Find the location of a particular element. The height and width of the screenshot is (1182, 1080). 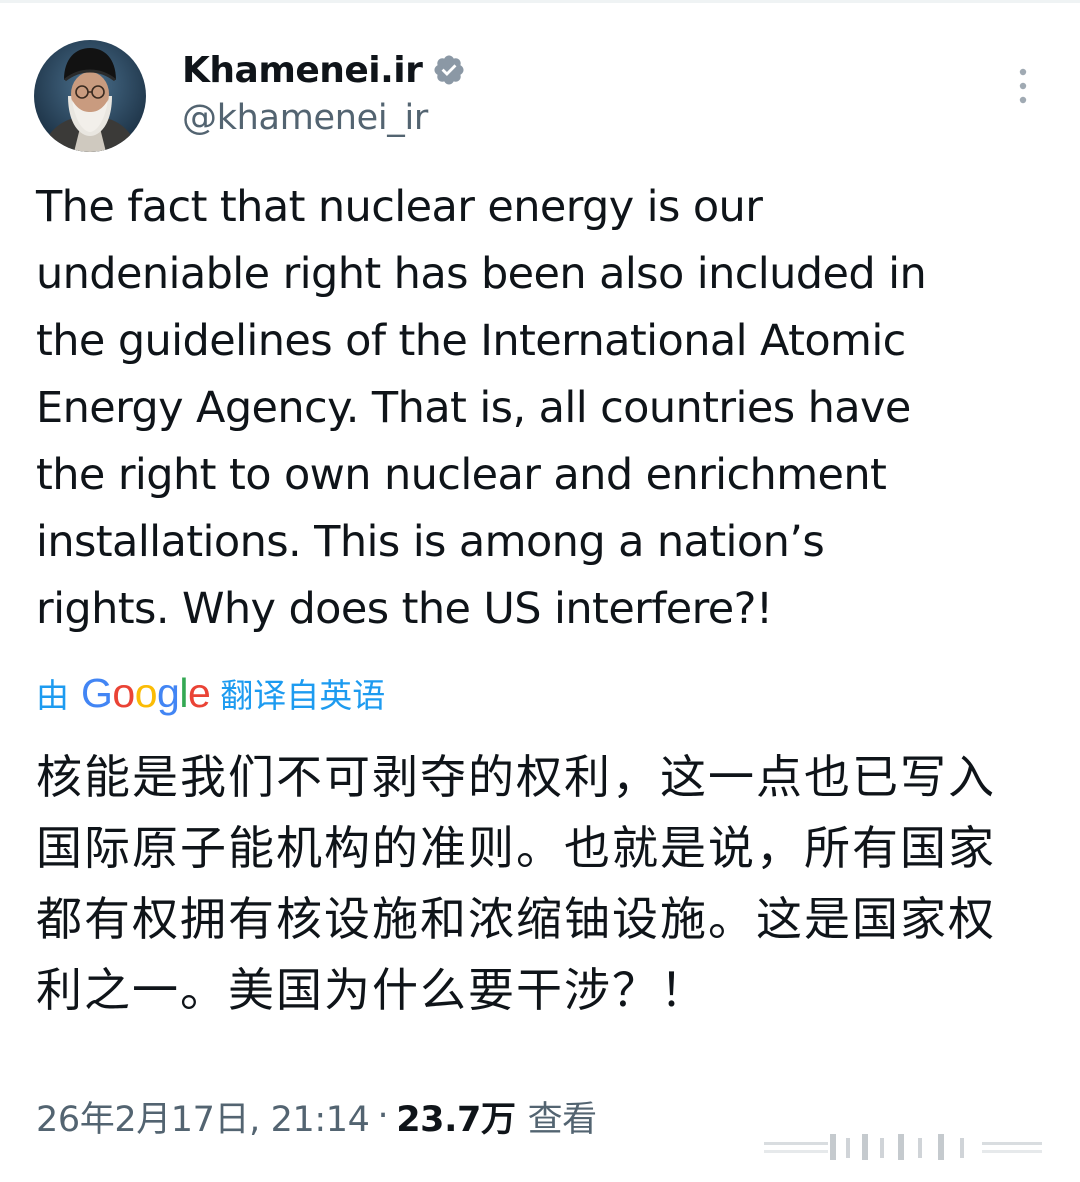

more-options-icon is located at coordinates (1023, 86).